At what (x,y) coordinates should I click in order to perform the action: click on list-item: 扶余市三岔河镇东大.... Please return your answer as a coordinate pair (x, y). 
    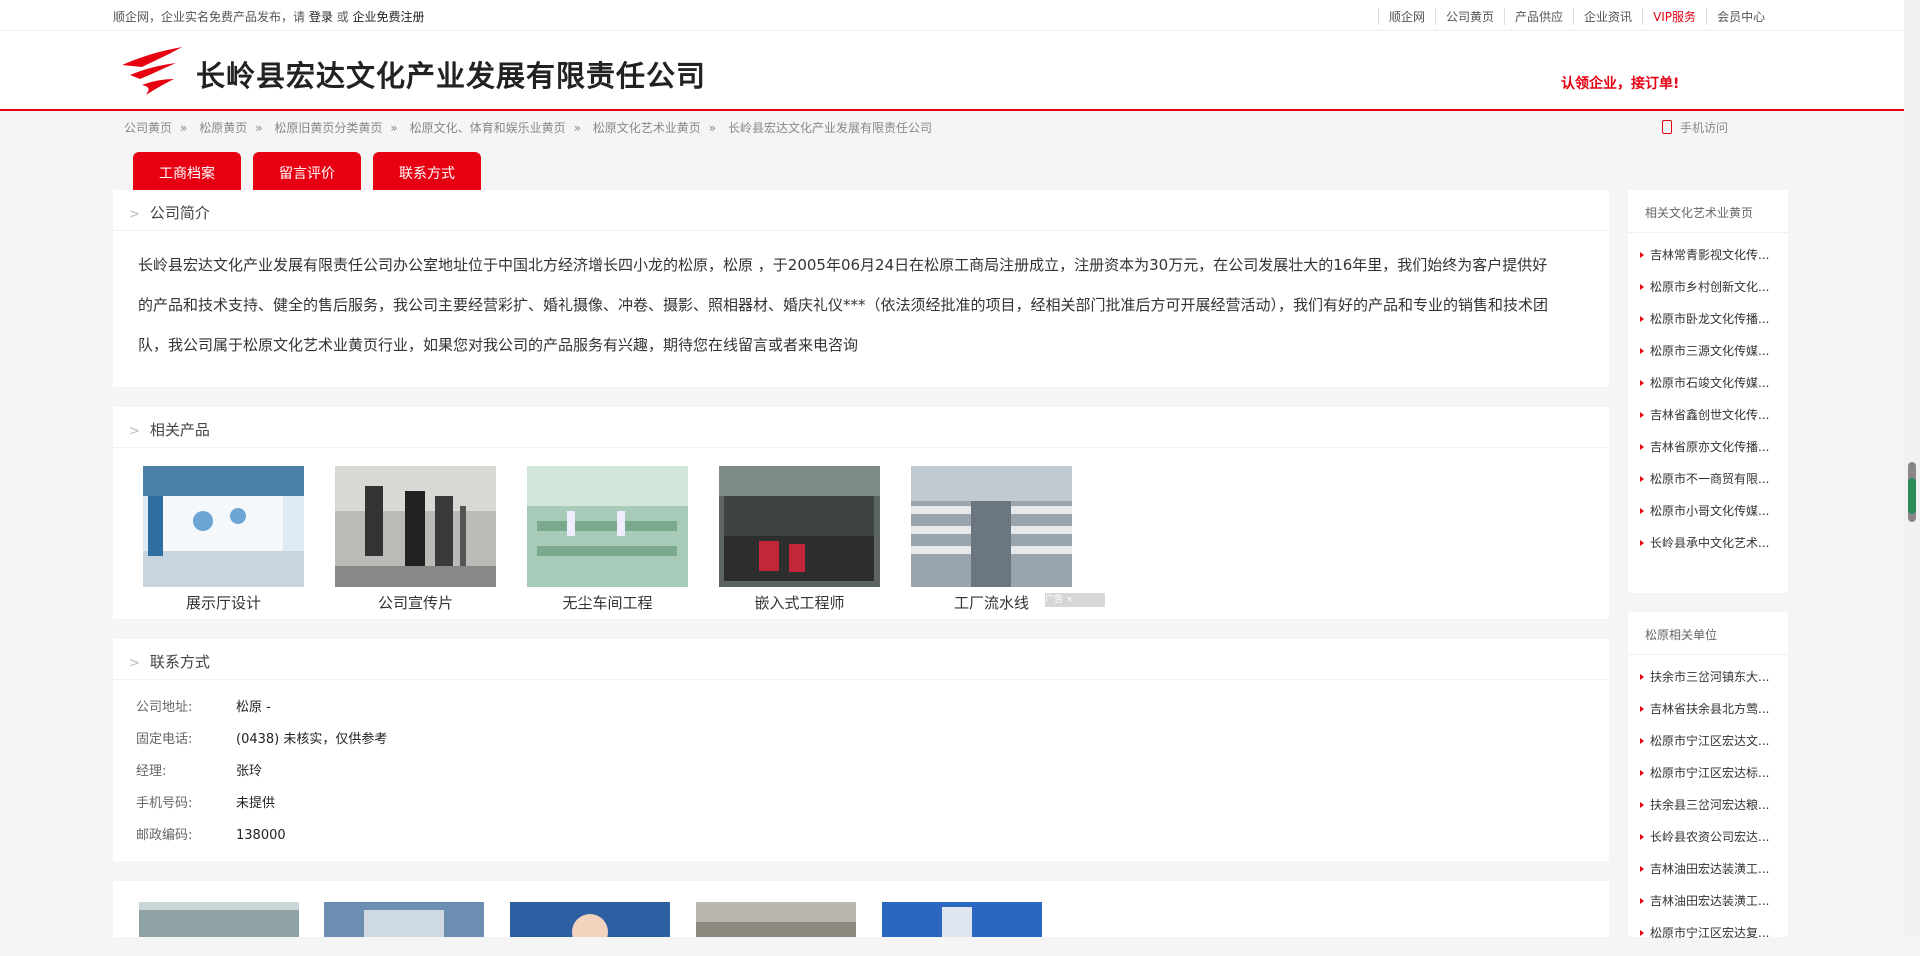
    Looking at the image, I should click on (1704, 684).